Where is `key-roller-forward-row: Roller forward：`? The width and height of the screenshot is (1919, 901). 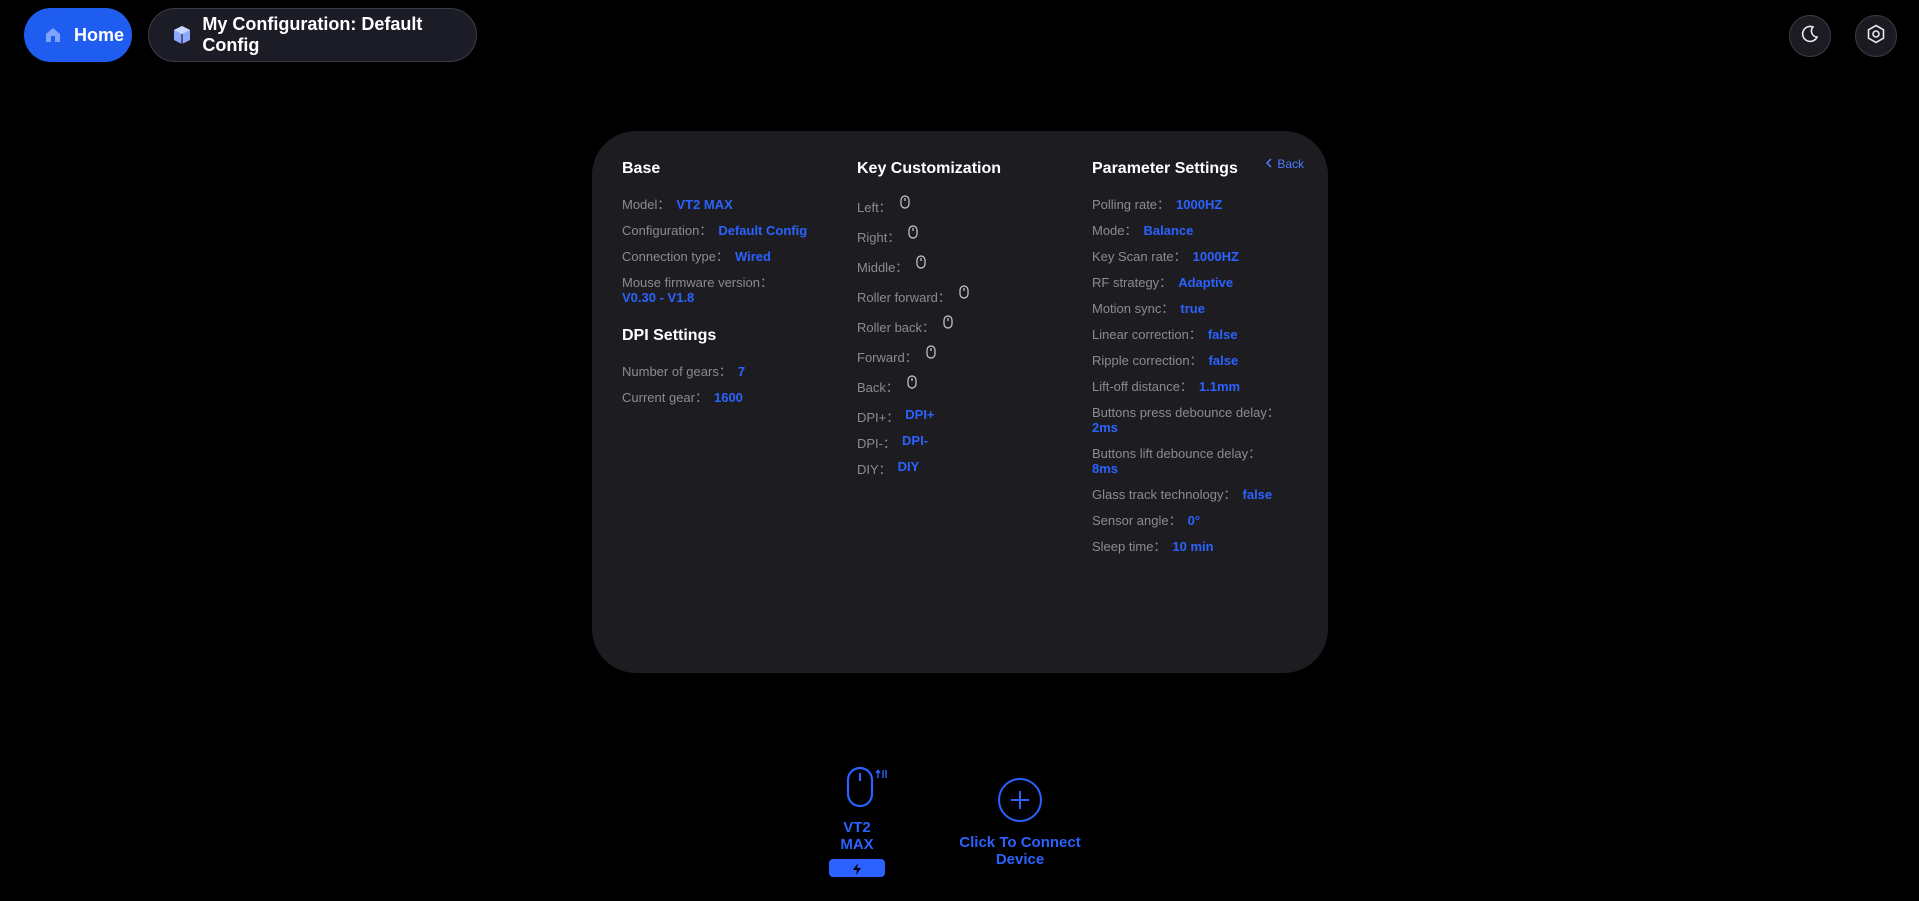 key-roller-forward-row: Roller forward： is located at coordinates (967, 301).